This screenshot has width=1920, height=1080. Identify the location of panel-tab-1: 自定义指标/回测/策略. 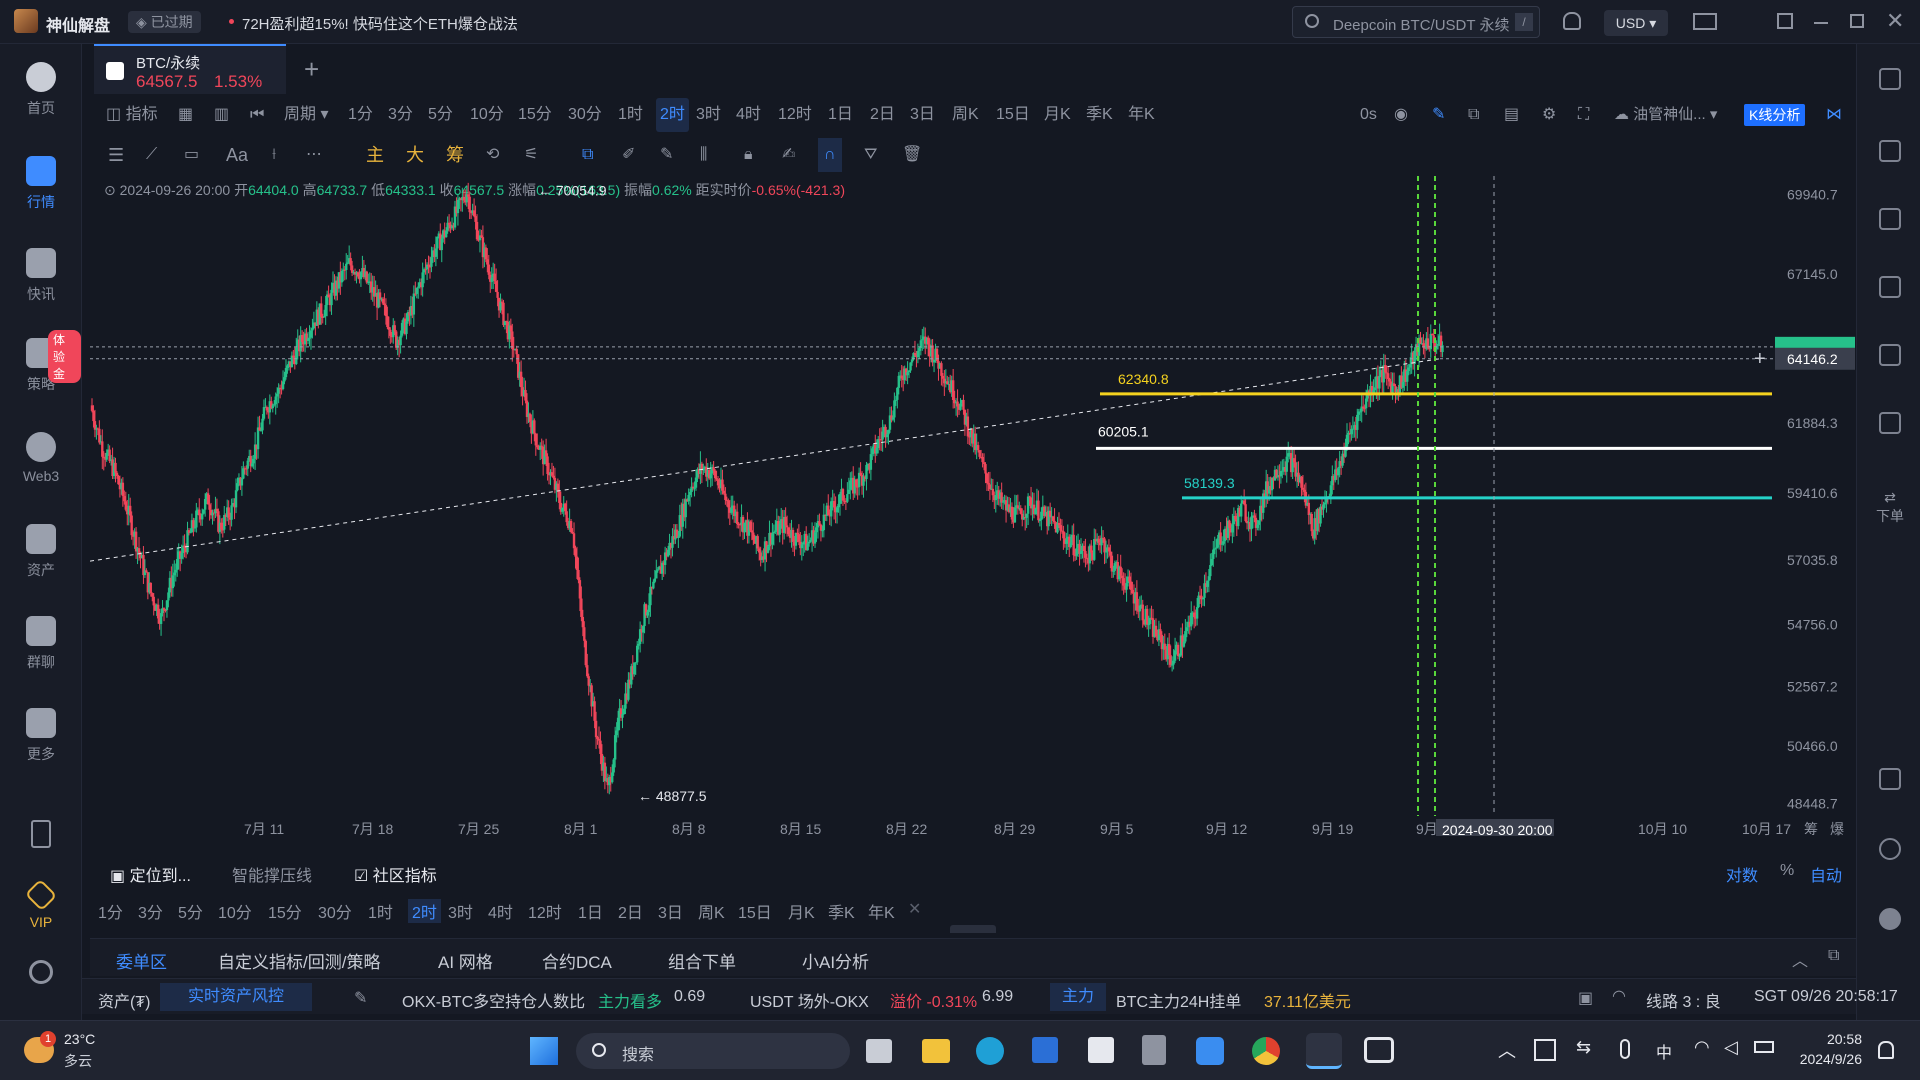
(299, 960).